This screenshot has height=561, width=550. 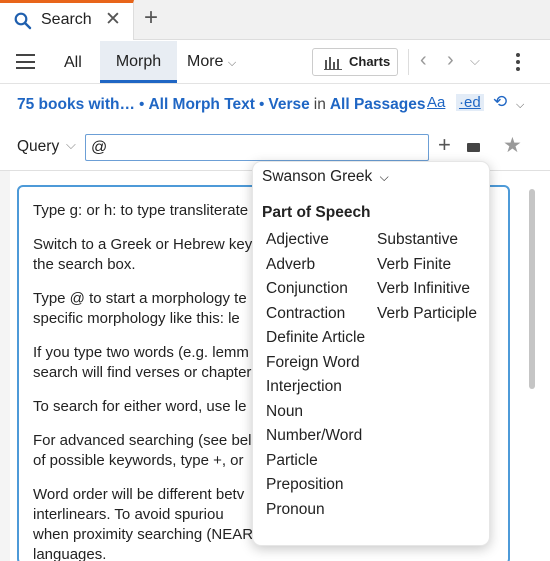 I want to click on charts-button: Charts, so click(x=355, y=62).